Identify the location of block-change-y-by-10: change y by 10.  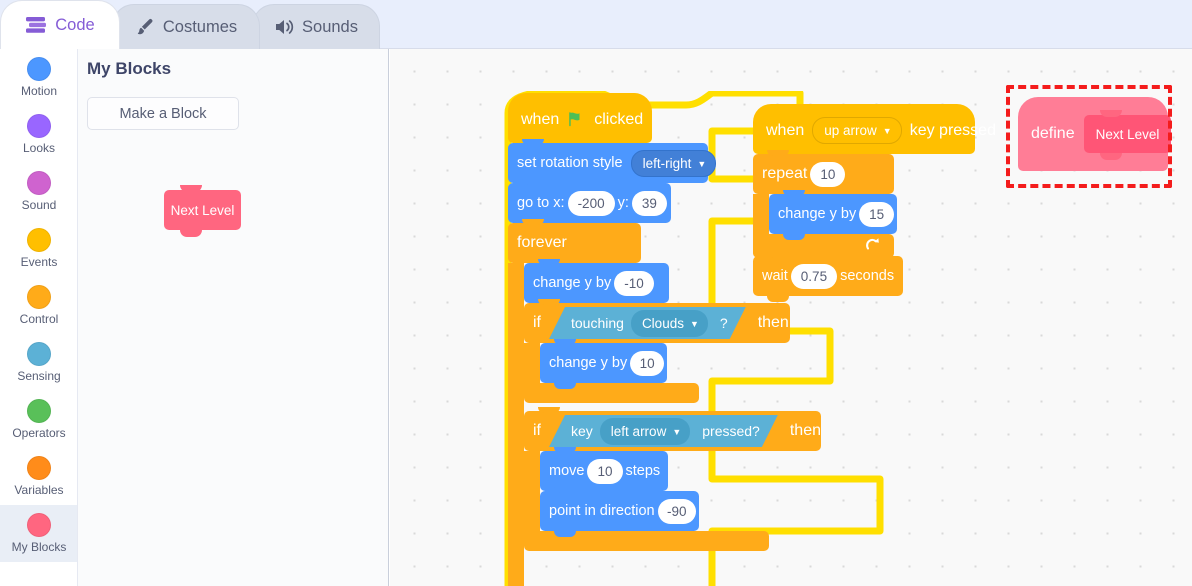
(603, 364).